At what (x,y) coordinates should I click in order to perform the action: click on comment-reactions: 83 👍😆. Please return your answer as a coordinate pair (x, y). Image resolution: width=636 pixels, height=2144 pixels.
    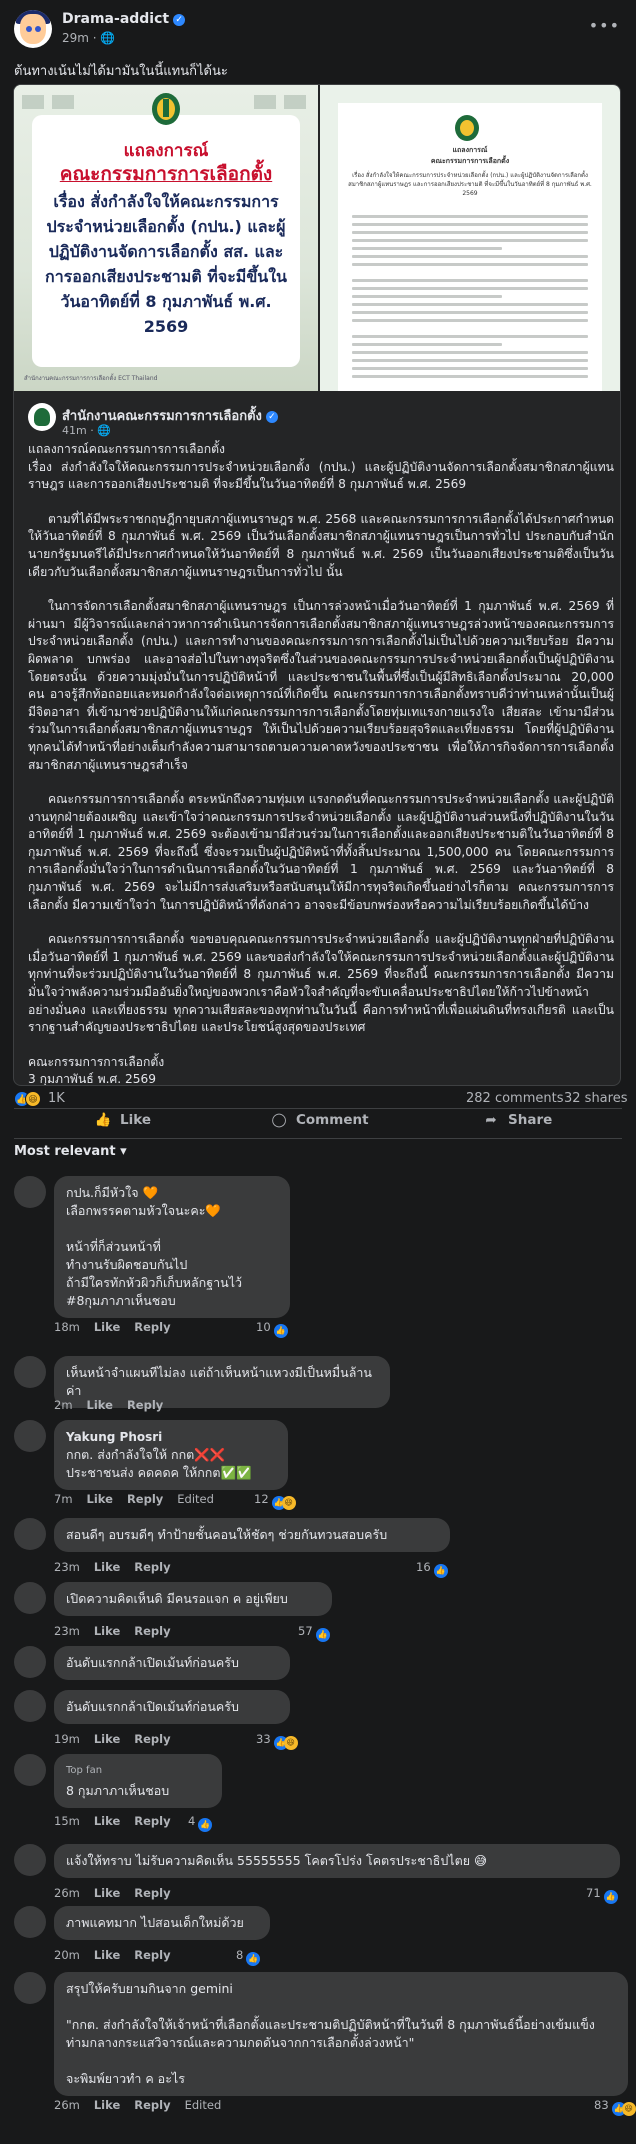
    Looking at the image, I should click on (615, 2107).